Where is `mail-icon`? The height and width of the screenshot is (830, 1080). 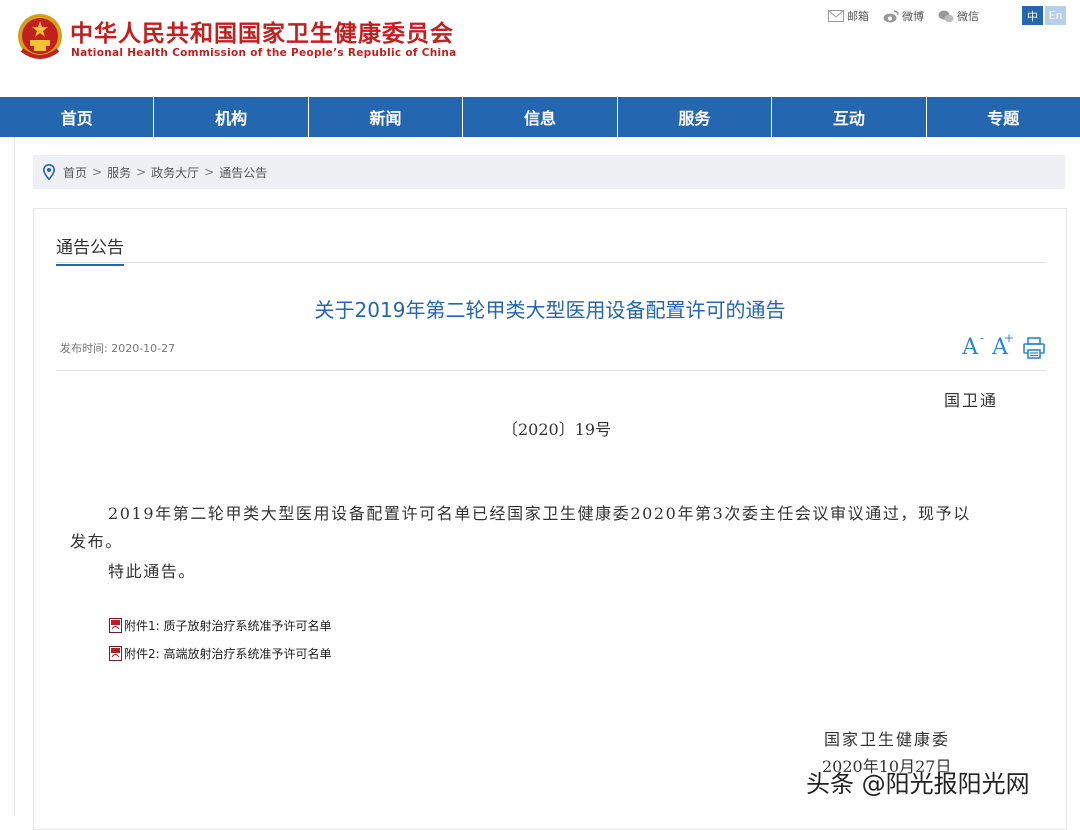 mail-icon is located at coordinates (836, 16).